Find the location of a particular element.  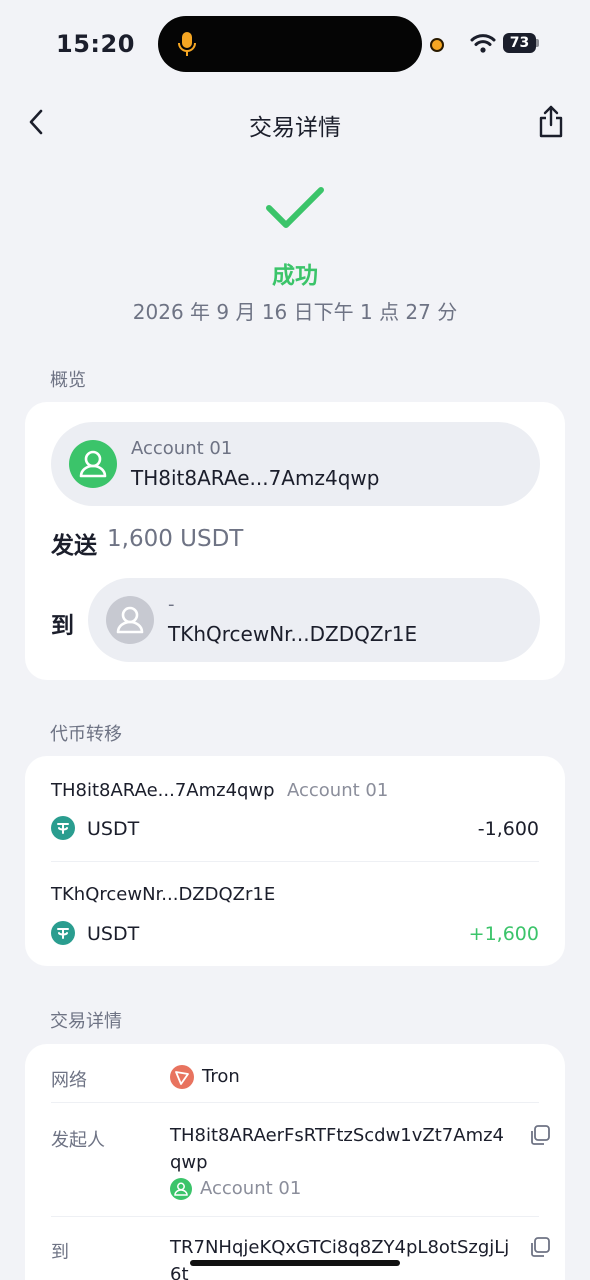

battery-level: 73 is located at coordinates (519, 43).